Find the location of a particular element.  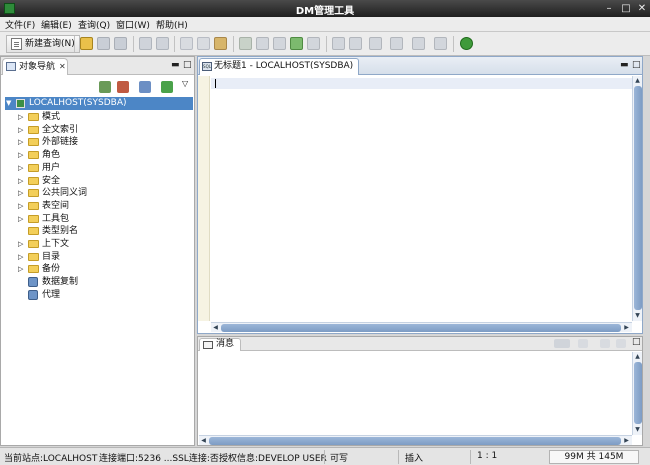

tab-editor-untitled1: SQL 无标题1 - LOCALHOST(SYSDBA)✕ is located at coordinates (279, 72).